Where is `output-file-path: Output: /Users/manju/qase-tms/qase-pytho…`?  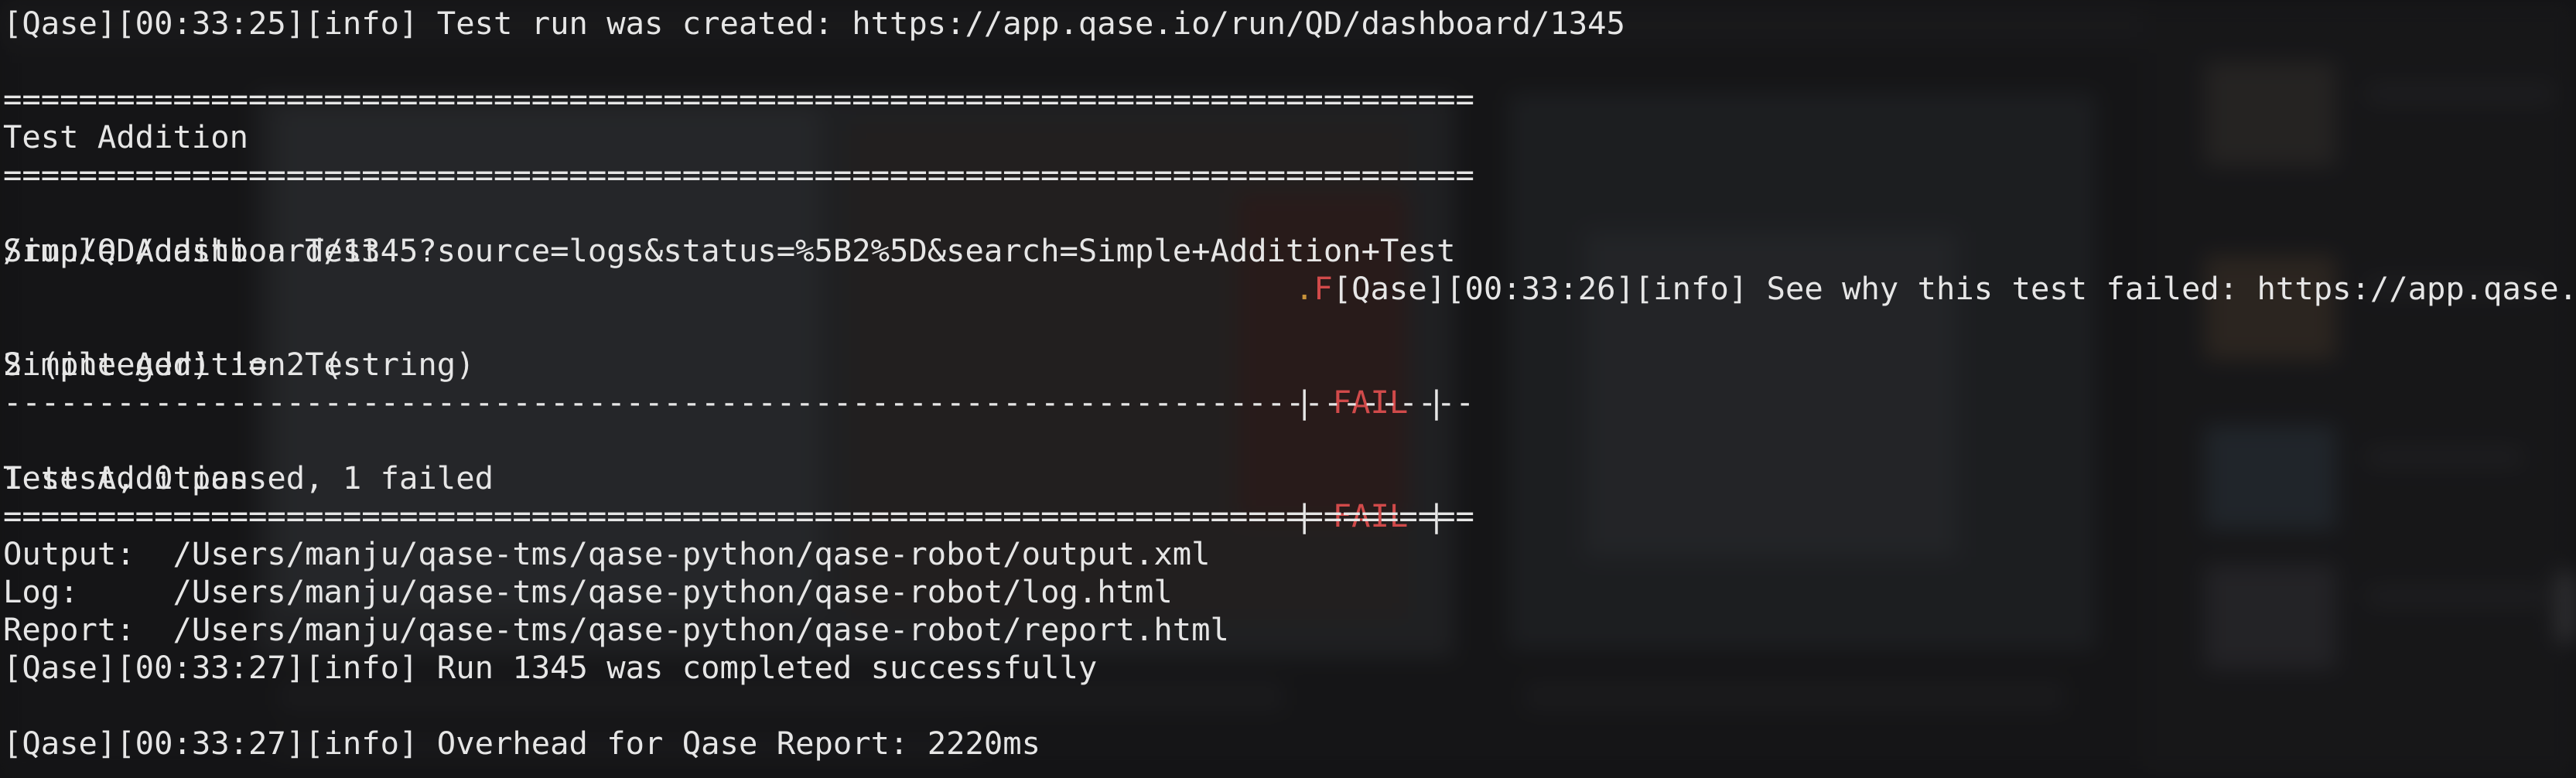
output-file-path: Output: /Users/manju/qase-tms/qase-pytho… is located at coordinates (607, 553).